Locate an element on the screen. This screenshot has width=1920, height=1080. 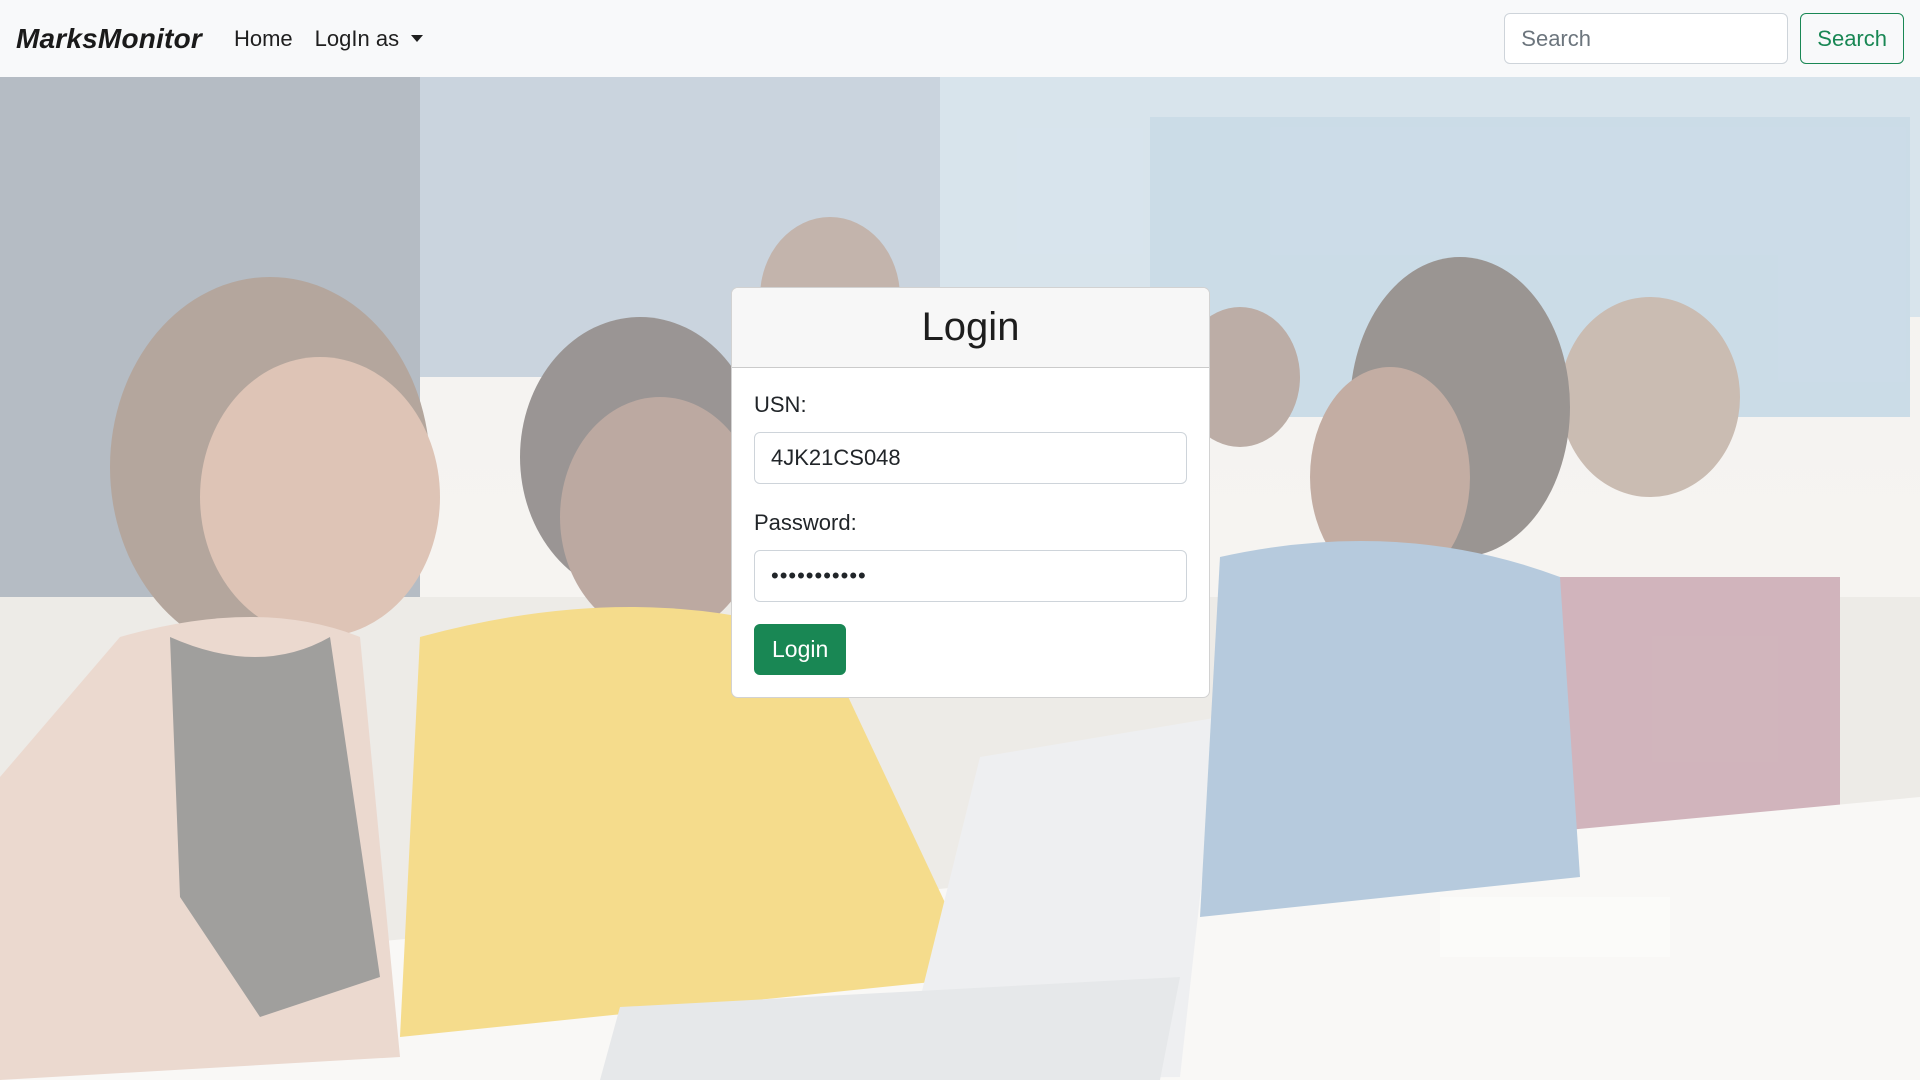
nav-home-label: Home is located at coordinates (263, 38).